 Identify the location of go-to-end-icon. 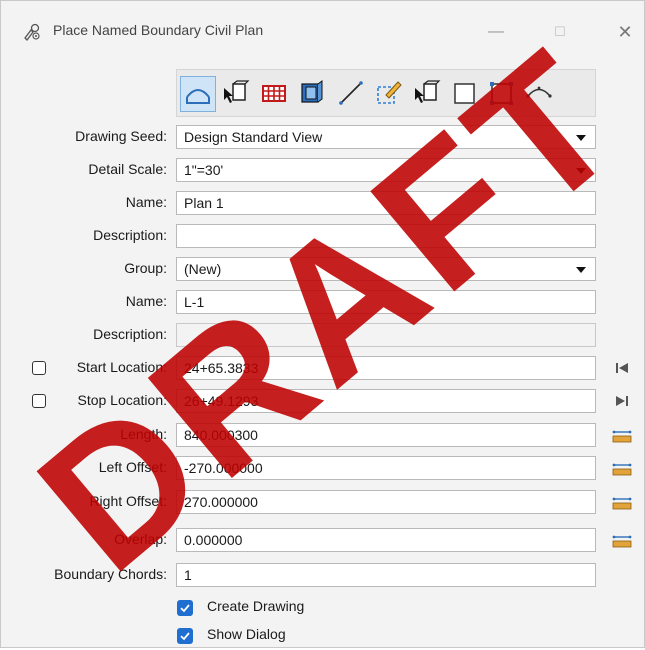
(622, 401).